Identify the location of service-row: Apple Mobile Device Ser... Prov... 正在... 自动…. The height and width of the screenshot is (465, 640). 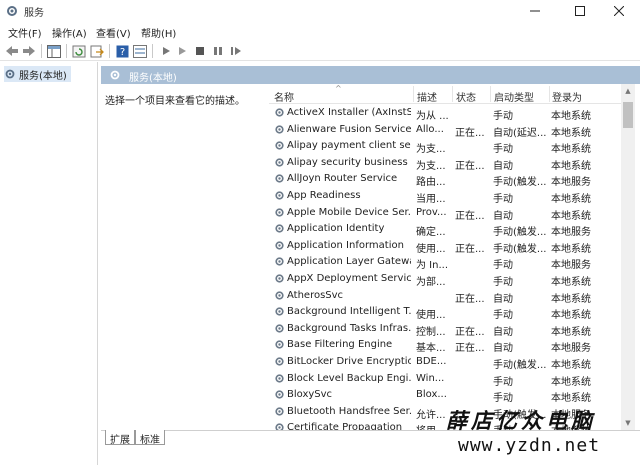
(447, 213).